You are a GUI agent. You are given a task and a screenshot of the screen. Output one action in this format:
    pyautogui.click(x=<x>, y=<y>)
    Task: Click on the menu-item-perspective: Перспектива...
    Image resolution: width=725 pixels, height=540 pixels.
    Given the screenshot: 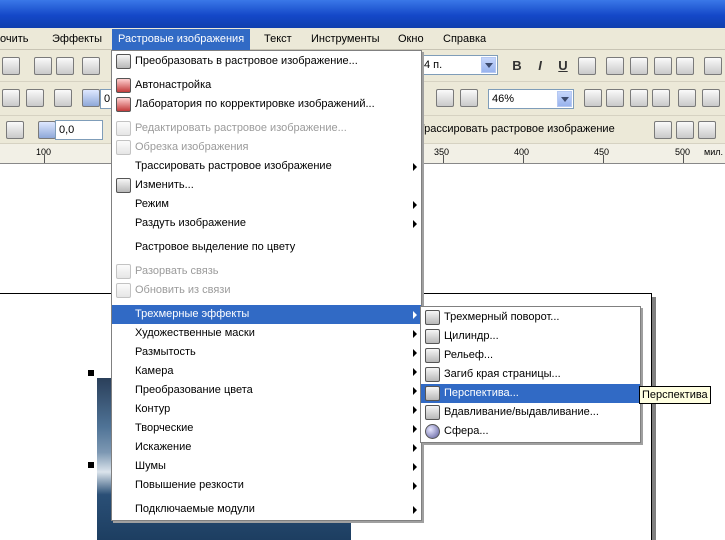 What is the action you would take?
    pyautogui.click(x=530, y=393)
    